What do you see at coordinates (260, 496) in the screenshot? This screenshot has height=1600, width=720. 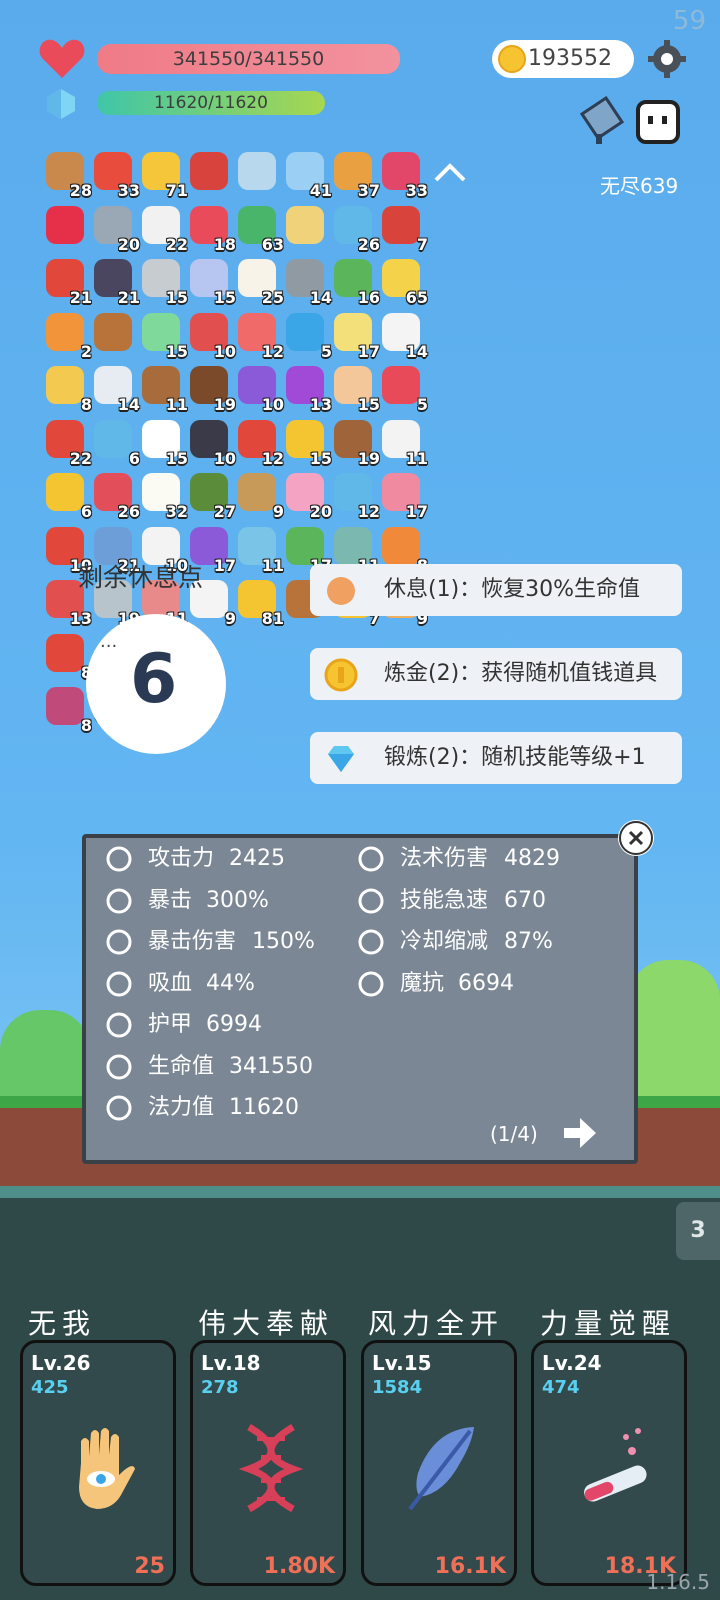 I see `inventory-item: 9` at bounding box center [260, 496].